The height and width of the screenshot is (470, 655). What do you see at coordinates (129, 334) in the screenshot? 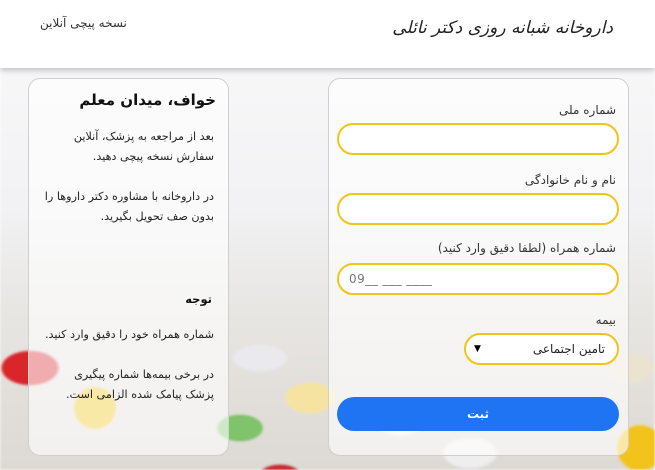
I see `notice-paragraph-1: شماره همراه خود را دقیق وارد کنید.` at bounding box center [129, 334].